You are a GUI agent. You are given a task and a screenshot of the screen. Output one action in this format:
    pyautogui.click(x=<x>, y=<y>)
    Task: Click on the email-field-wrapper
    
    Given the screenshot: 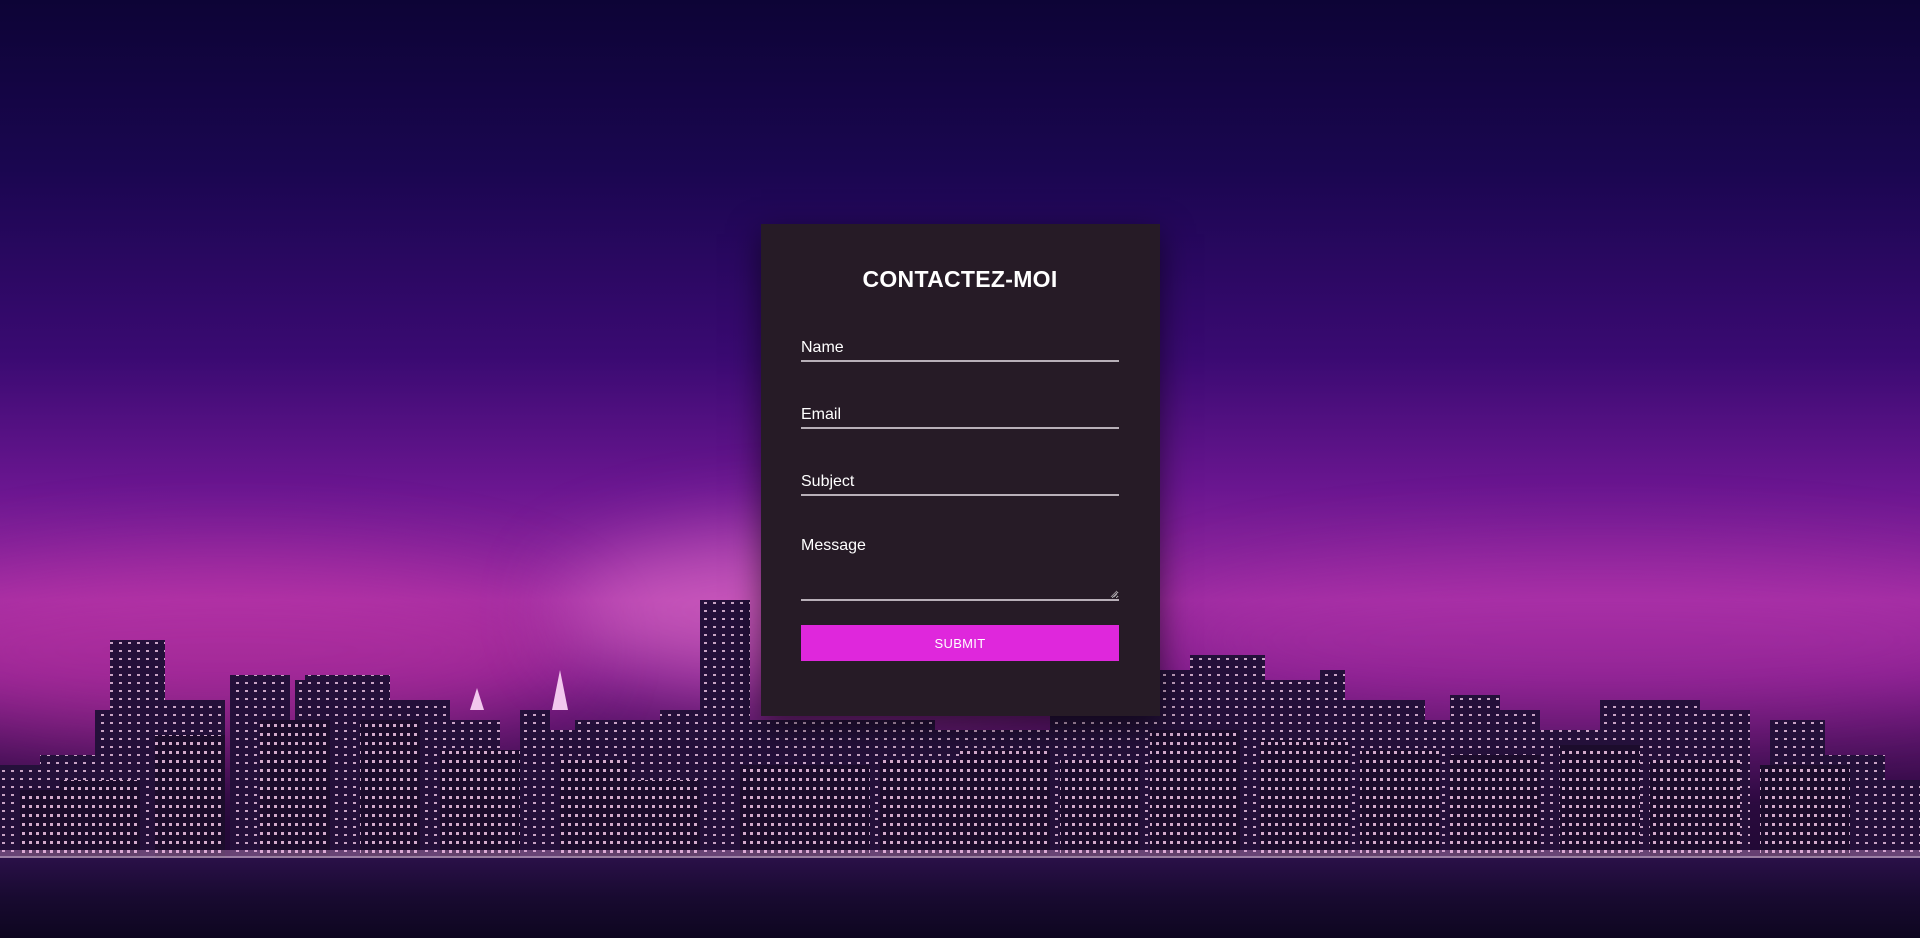 What is the action you would take?
    pyautogui.click(x=960, y=416)
    